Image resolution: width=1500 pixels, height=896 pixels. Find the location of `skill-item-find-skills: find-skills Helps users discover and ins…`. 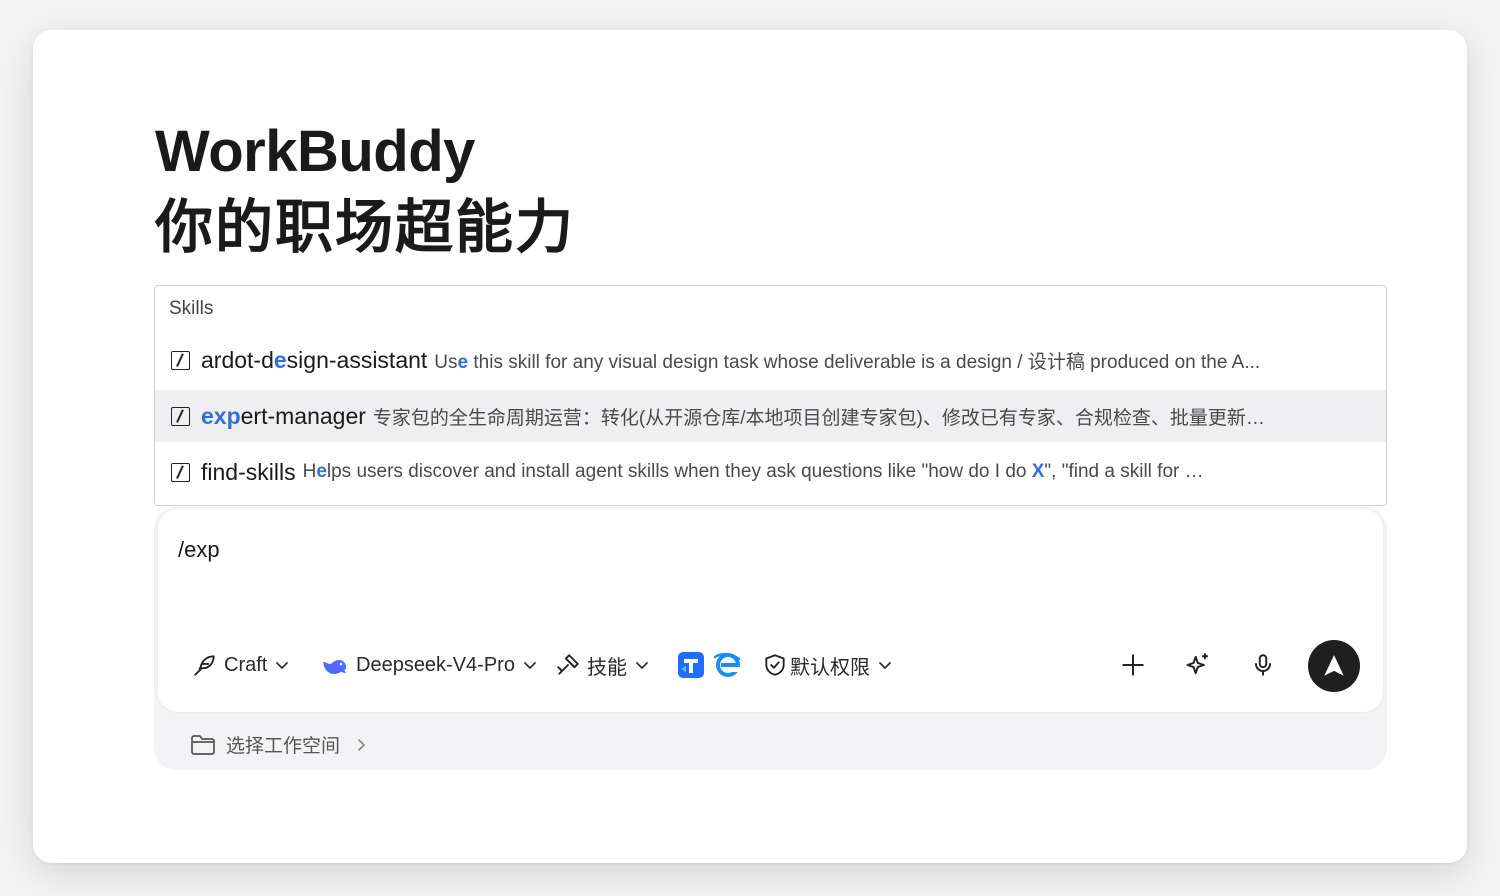

skill-item-find-skills: find-skills Helps users discover and ins… is located at coordinates (770, 472).